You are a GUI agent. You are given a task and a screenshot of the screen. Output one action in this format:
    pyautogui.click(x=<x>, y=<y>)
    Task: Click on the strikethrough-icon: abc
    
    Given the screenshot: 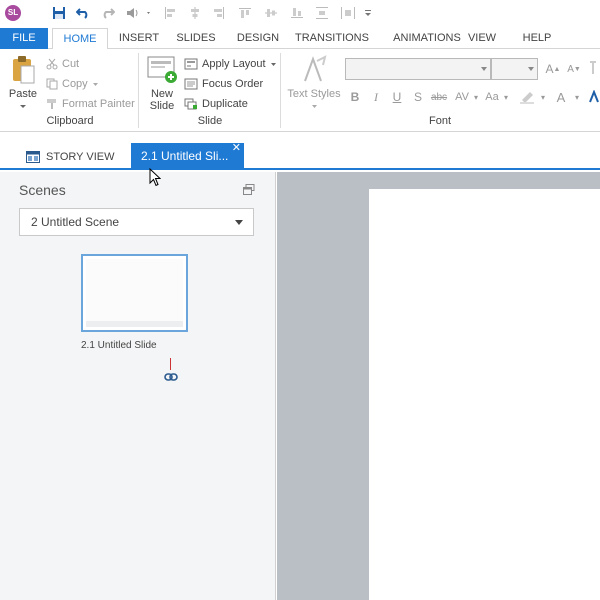 What is the action you would take?
    pyautogui.click(x=439, y=97)
    